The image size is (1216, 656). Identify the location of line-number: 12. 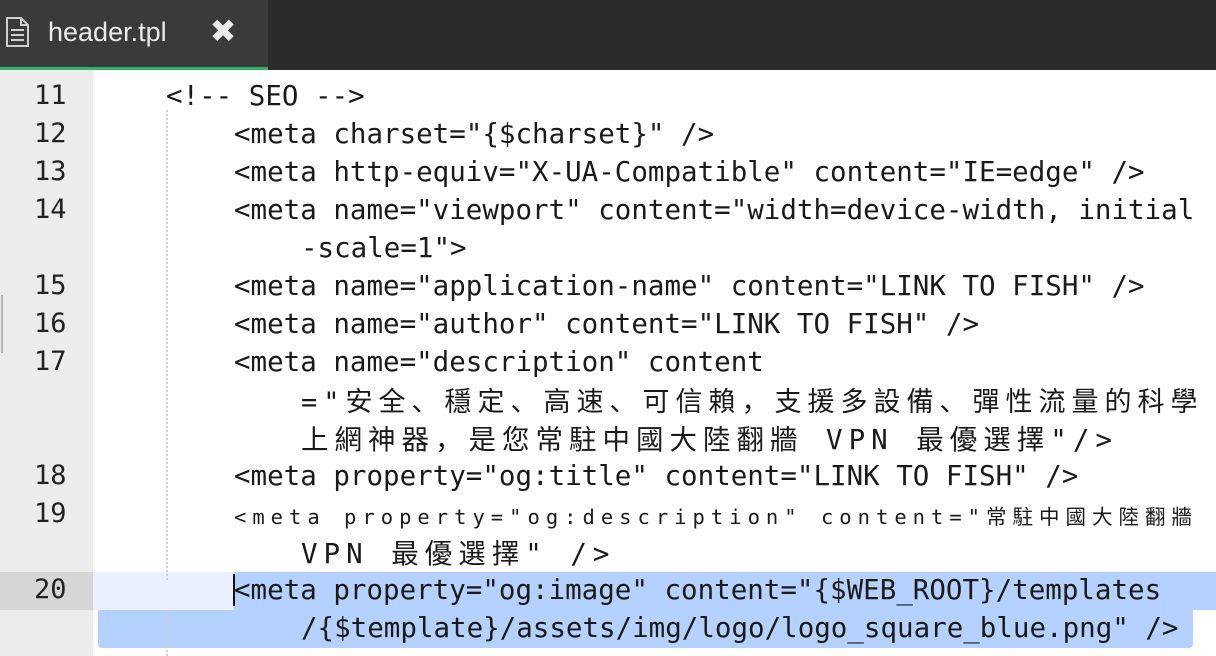
(50, 133).